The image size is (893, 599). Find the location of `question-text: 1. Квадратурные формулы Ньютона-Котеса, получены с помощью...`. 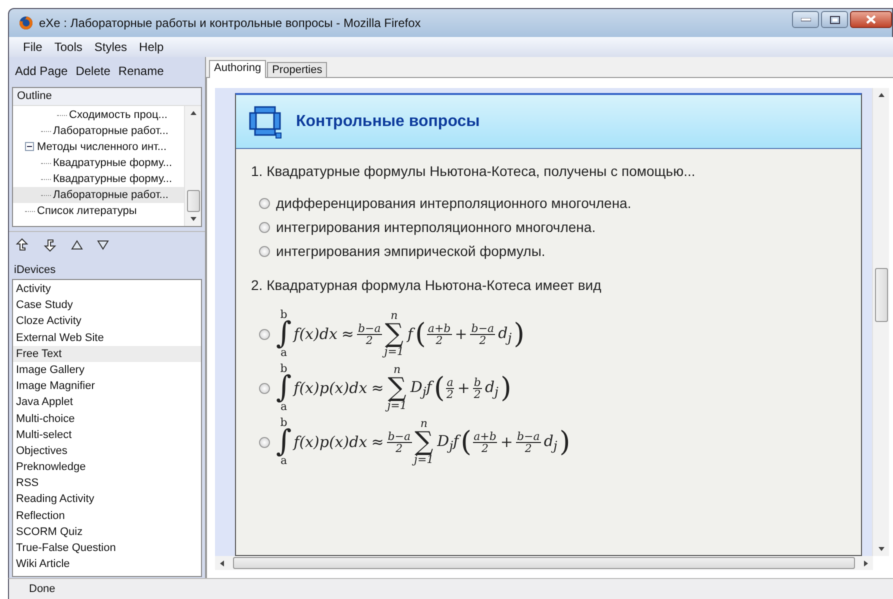

question-text: 1. Квадратурные формулы Ньютона-Котеса, получены с помощью... is located at coordinates (473, 171).